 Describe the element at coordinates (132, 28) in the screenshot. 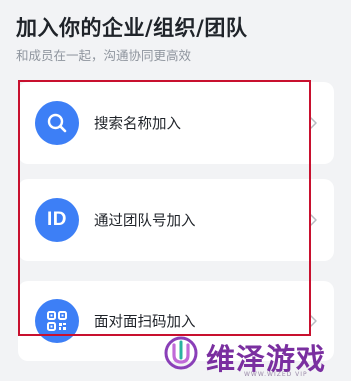

I see `page-title: 加入你的企业/组织/团队` at that location.